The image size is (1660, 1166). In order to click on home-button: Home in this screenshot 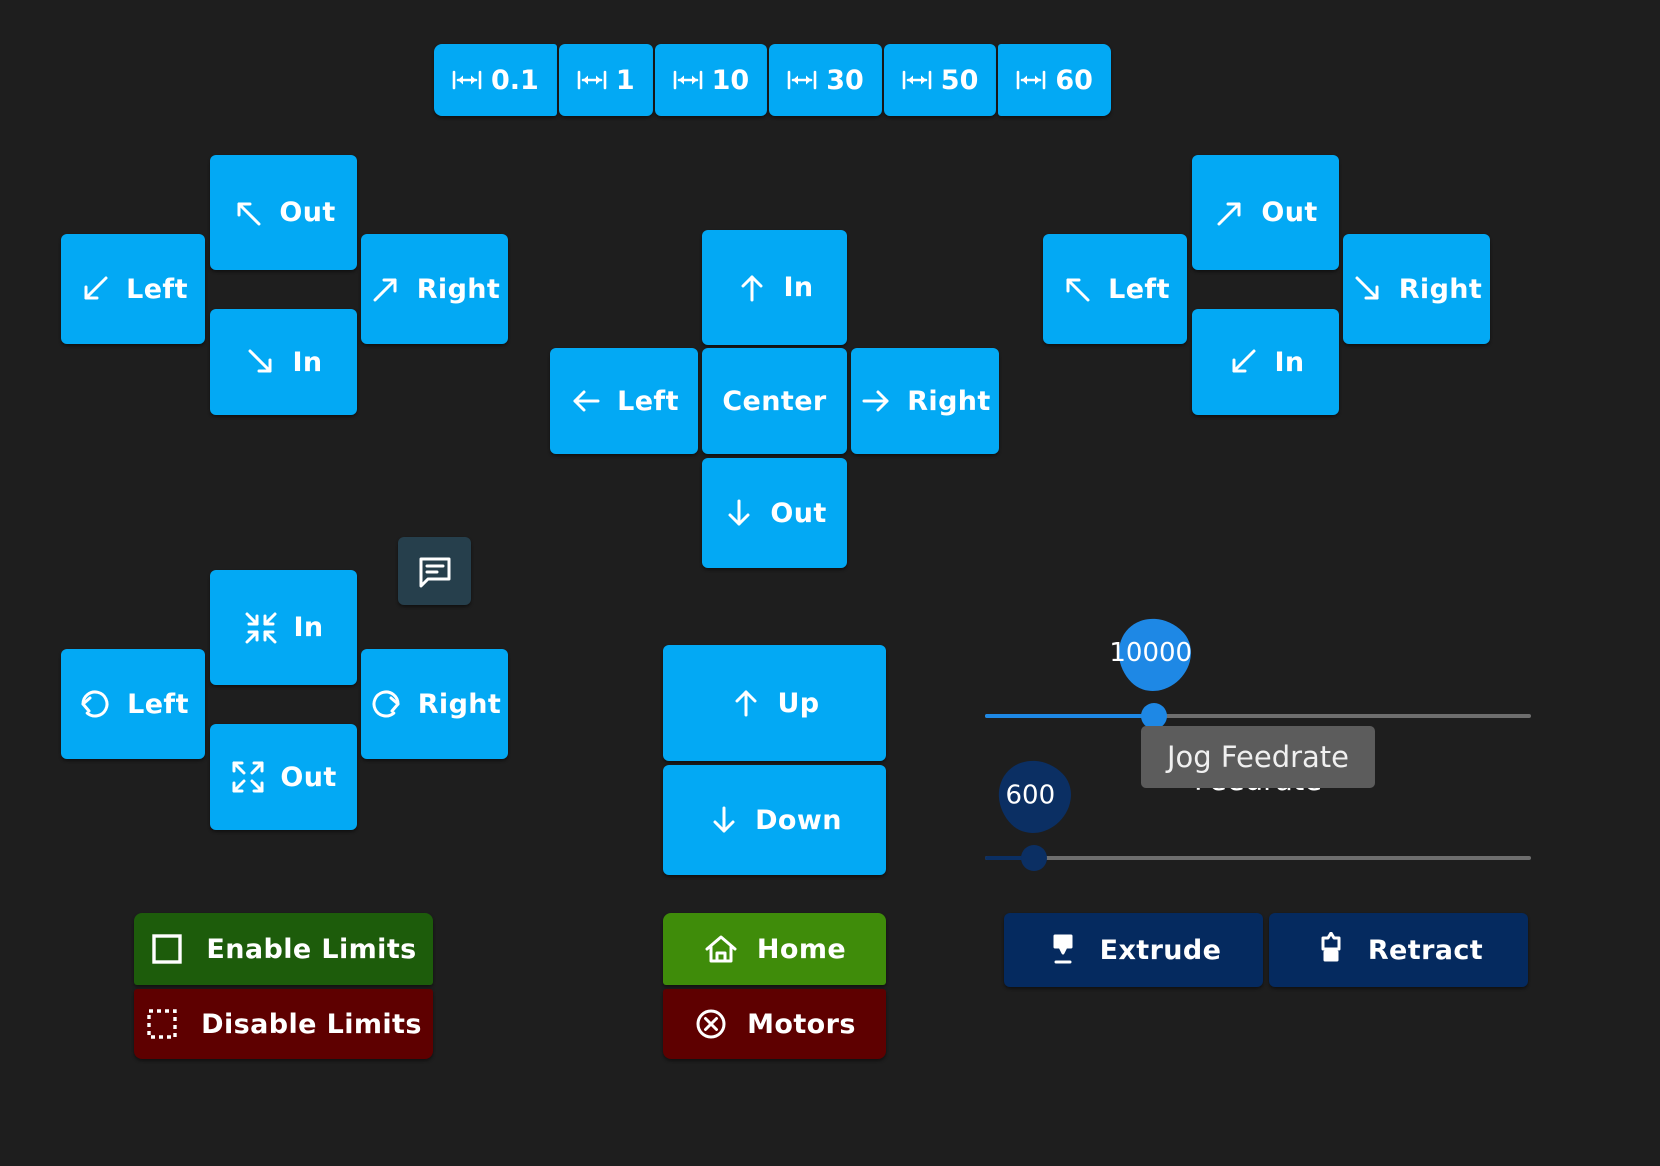, I will do `click(774, 949)`.